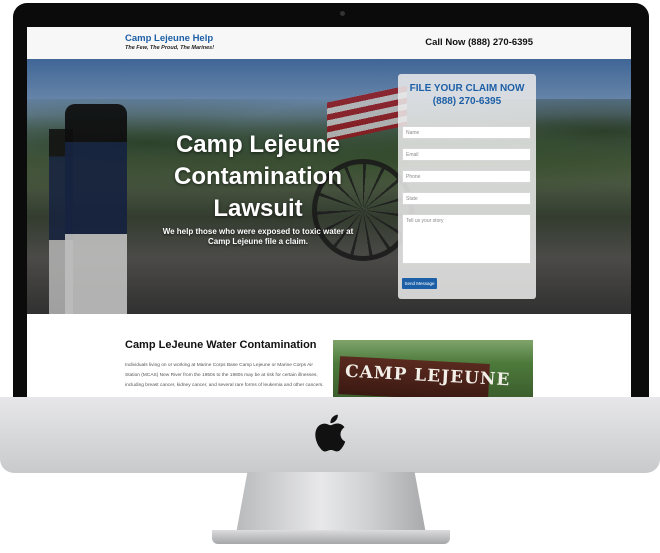 This screenshot has height=553, width=660. I want to click on brand-tagline: The Few, The Proud, The Marines!, so click(170, 48).